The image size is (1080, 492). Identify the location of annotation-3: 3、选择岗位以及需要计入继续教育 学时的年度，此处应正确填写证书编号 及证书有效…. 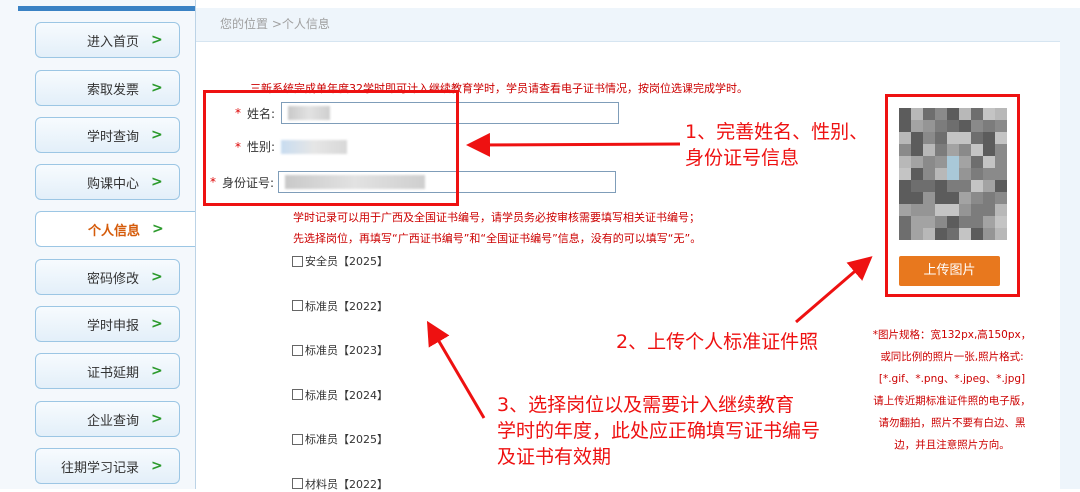
(658, 431).